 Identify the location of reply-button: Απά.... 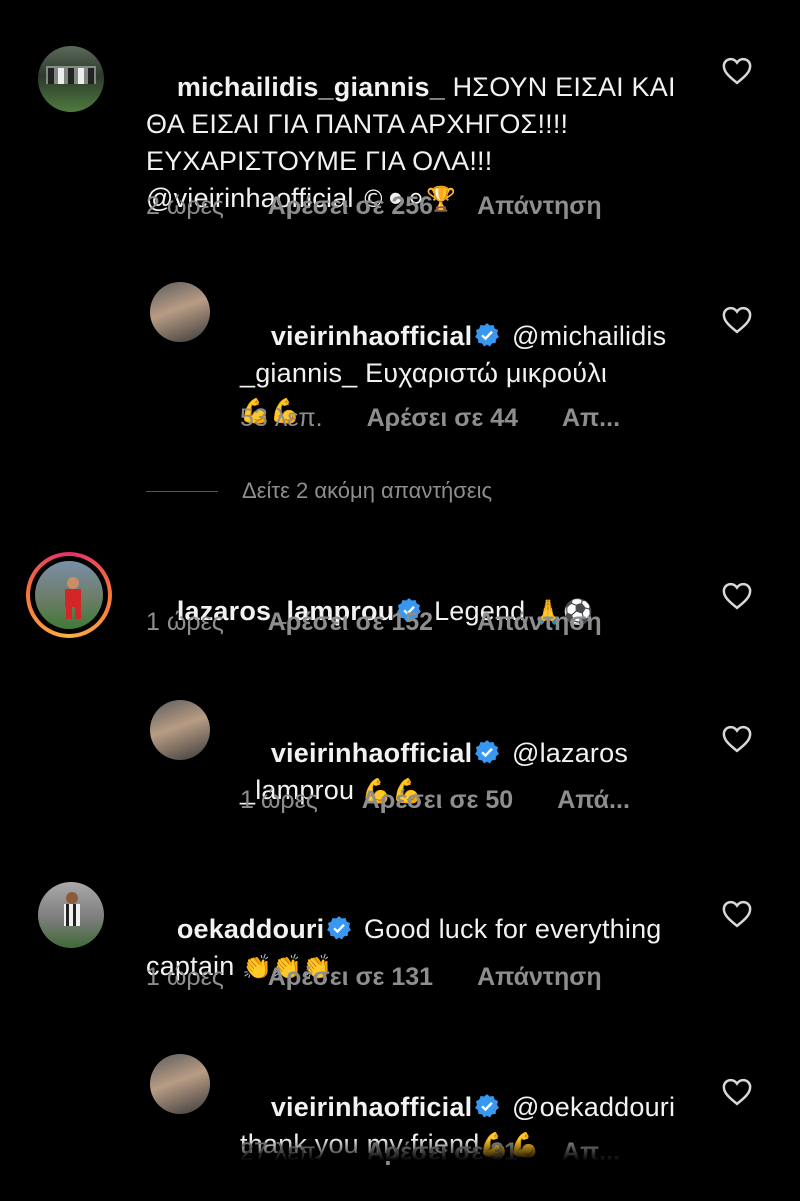
(593, 800).